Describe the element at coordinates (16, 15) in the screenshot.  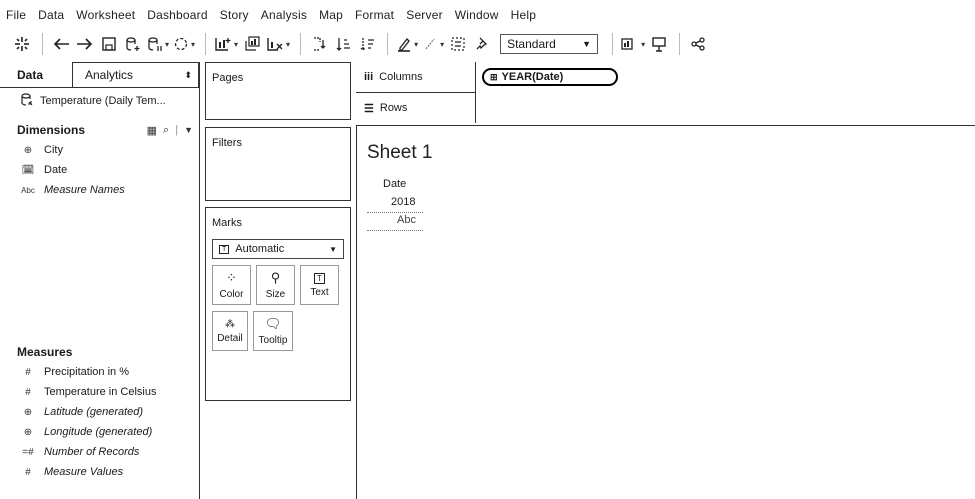
I see `menu-file: File` at that location.